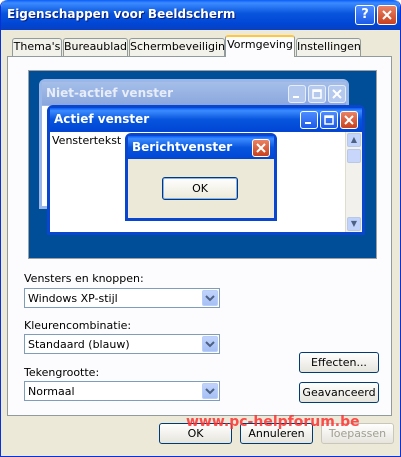 This screenshot has height=457, width=401. What do you see at coordinates (365, 15) in the screenshot?
I see `help-button: ?` at bounding box center [365, 15].